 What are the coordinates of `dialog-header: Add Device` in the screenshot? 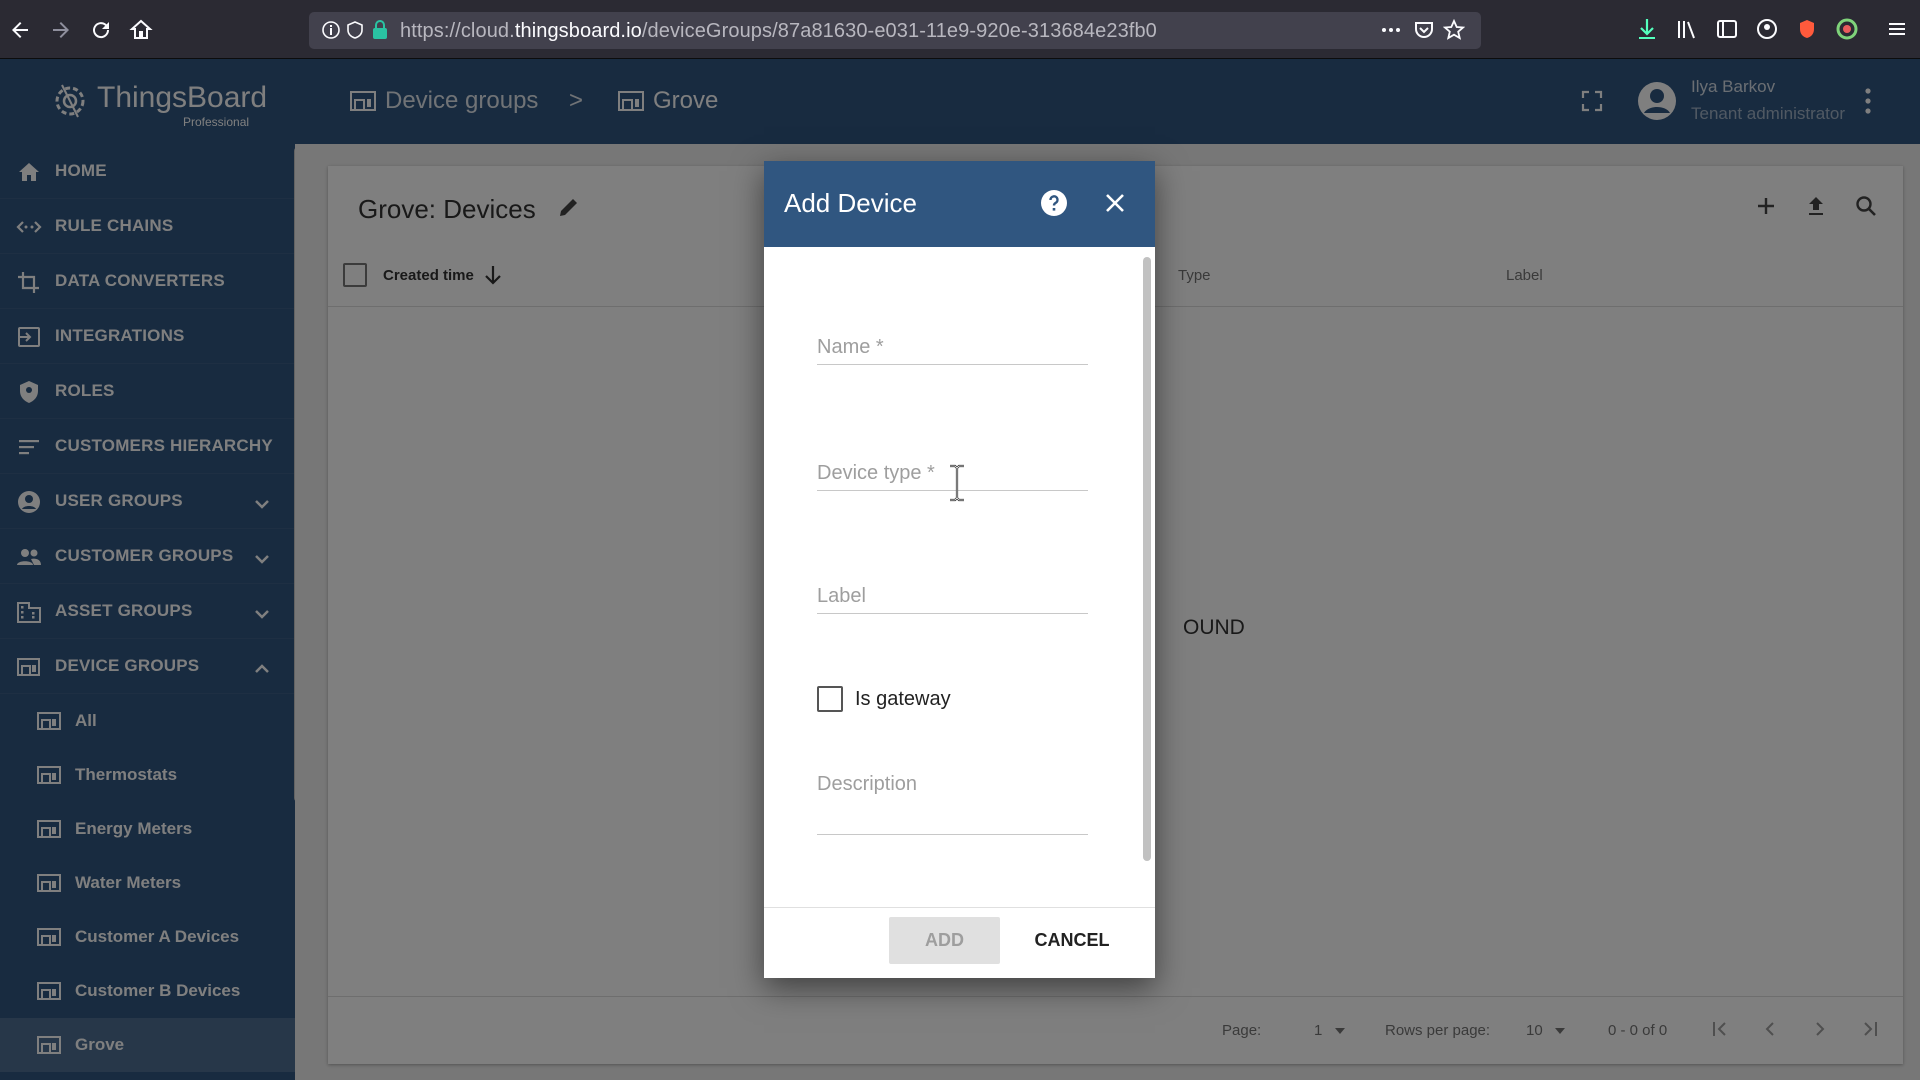 It's located at (959, 204).